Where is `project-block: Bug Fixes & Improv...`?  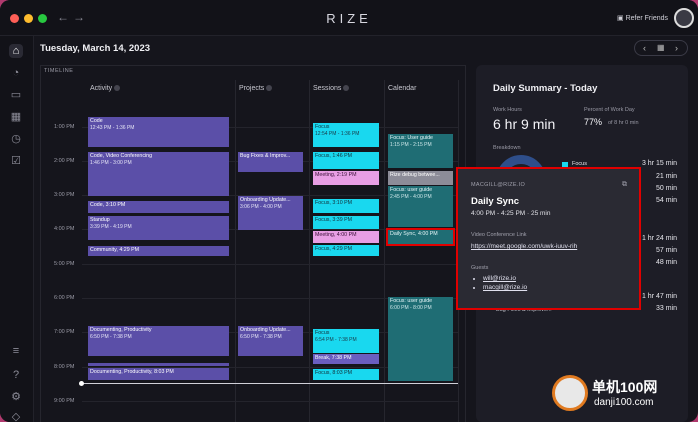 project-block: Bug Fixes & Improv... is located at coordinates (270, 162).